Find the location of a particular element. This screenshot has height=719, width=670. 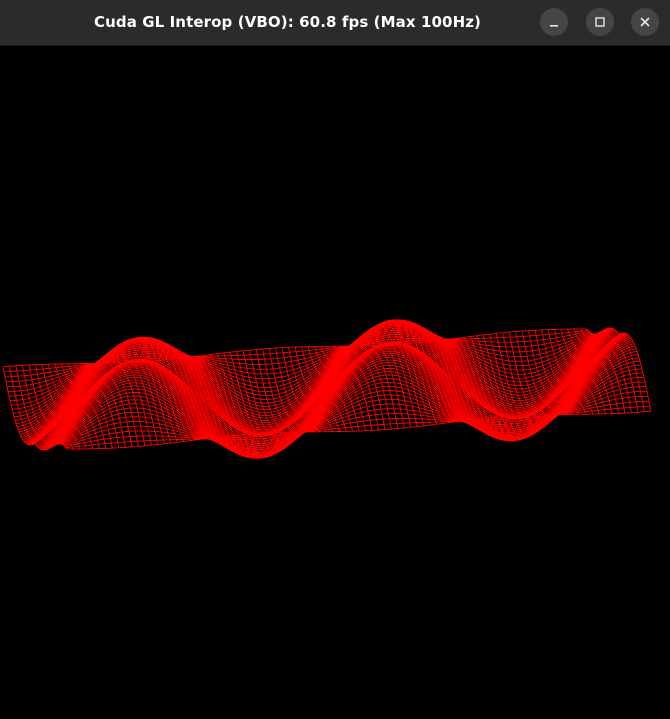

close-icon is located at coordinates (645, 22).